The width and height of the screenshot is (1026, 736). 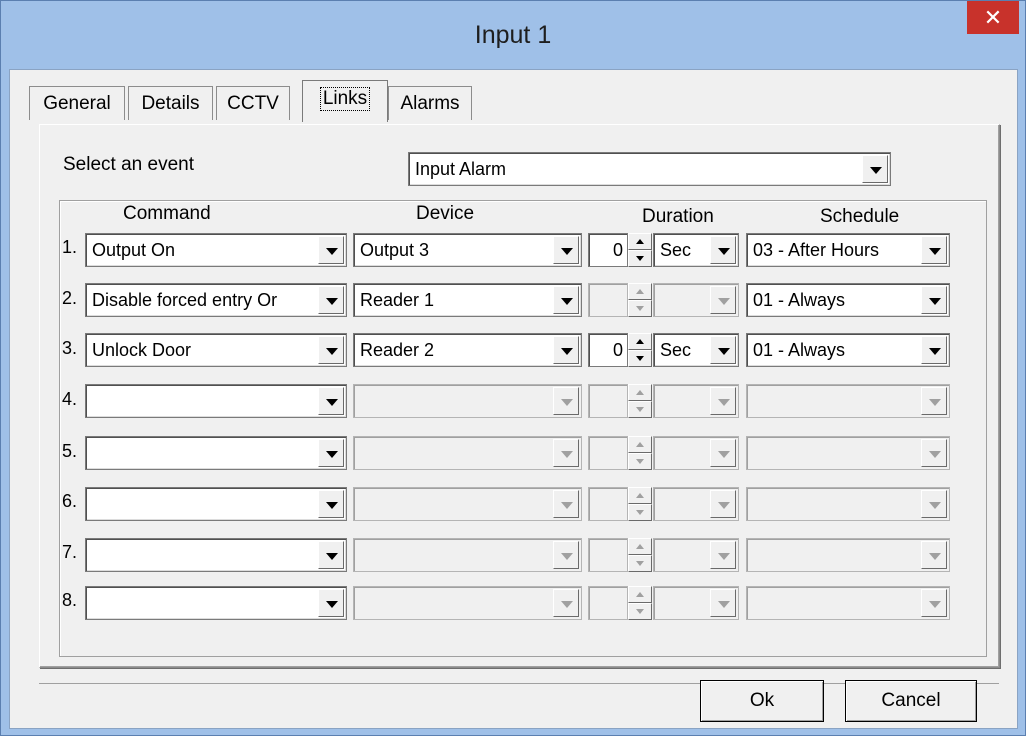 I want to click on row-number: 2., so click(x=70, y=298).